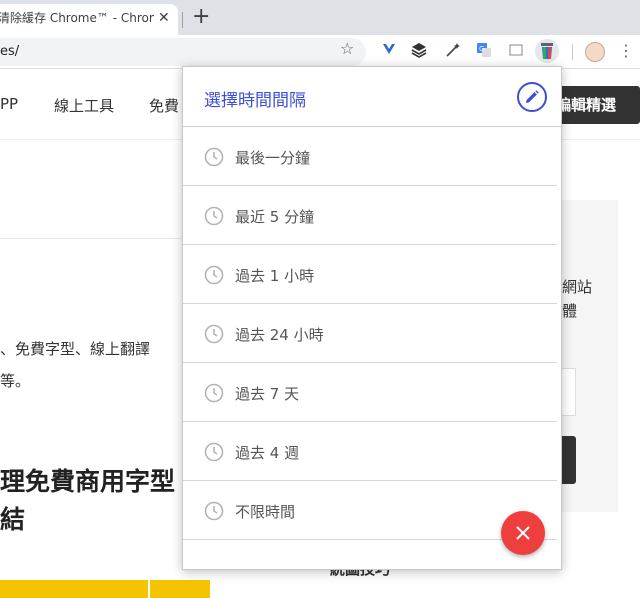  What do you see at coordinates (516, 51) in the screenshot?
I see `window-icon` at bounding box center [516, 51].